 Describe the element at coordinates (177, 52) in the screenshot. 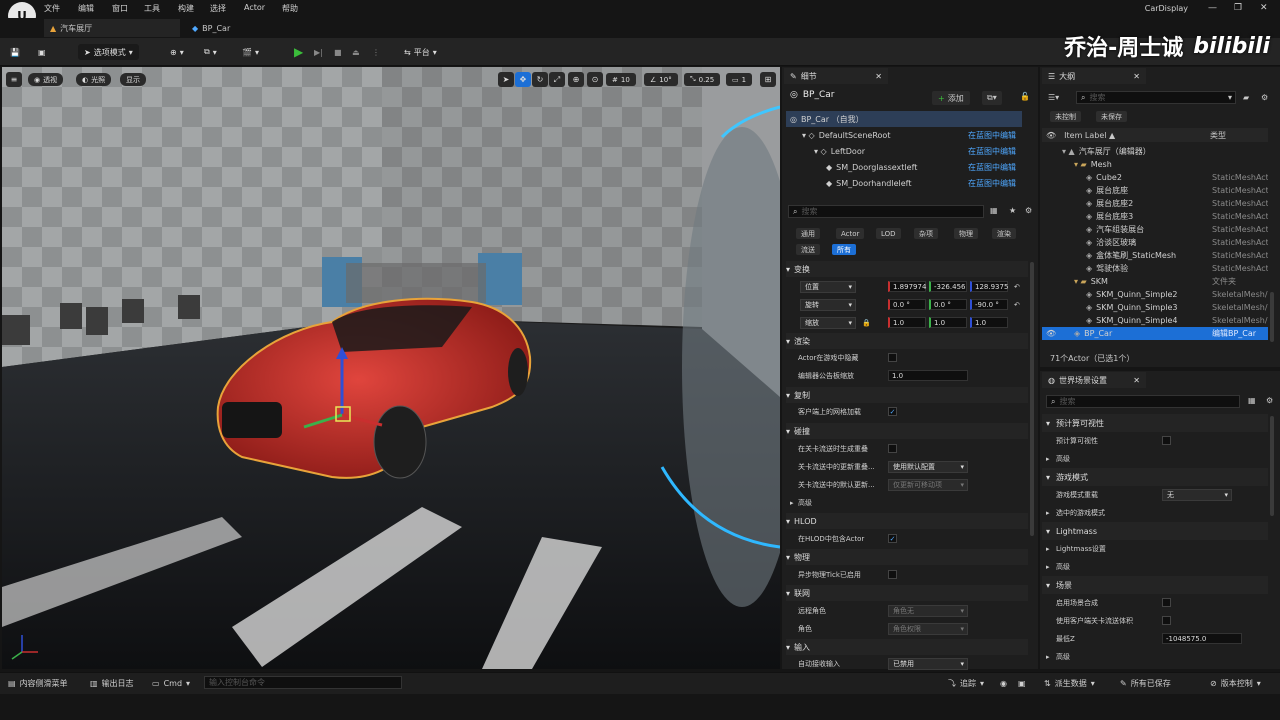

I see `add-actor-button: ⊕ ▾` at that location.